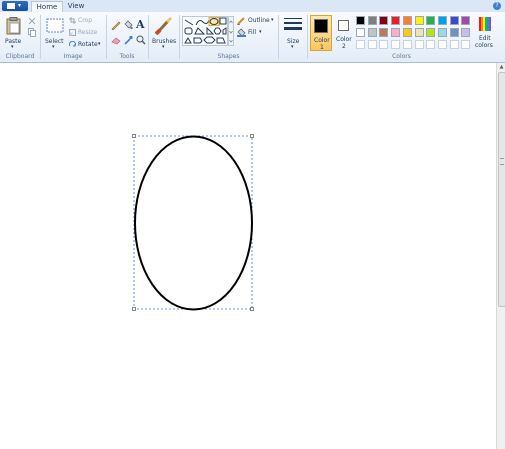 This screenshot has height=449, width=505. What do you see at coordinates (321, 26) in the screenshot?
I see `color1-swatch` at bounding box center [321, 26].